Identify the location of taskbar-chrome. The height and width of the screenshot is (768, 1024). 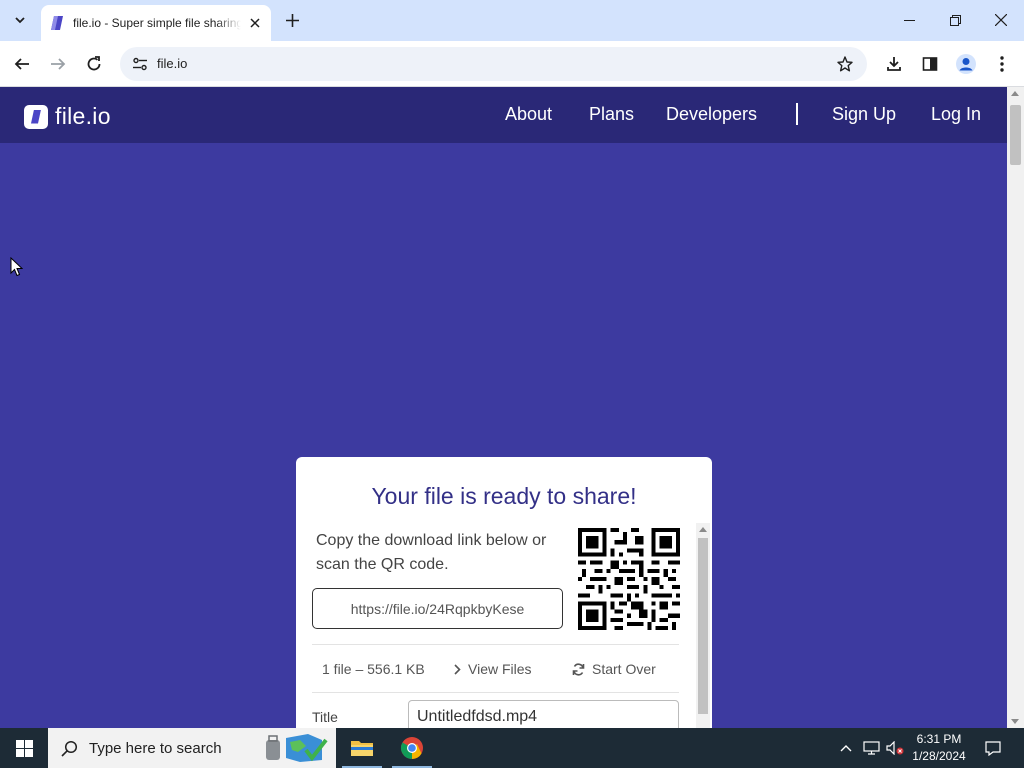
(412, 748).